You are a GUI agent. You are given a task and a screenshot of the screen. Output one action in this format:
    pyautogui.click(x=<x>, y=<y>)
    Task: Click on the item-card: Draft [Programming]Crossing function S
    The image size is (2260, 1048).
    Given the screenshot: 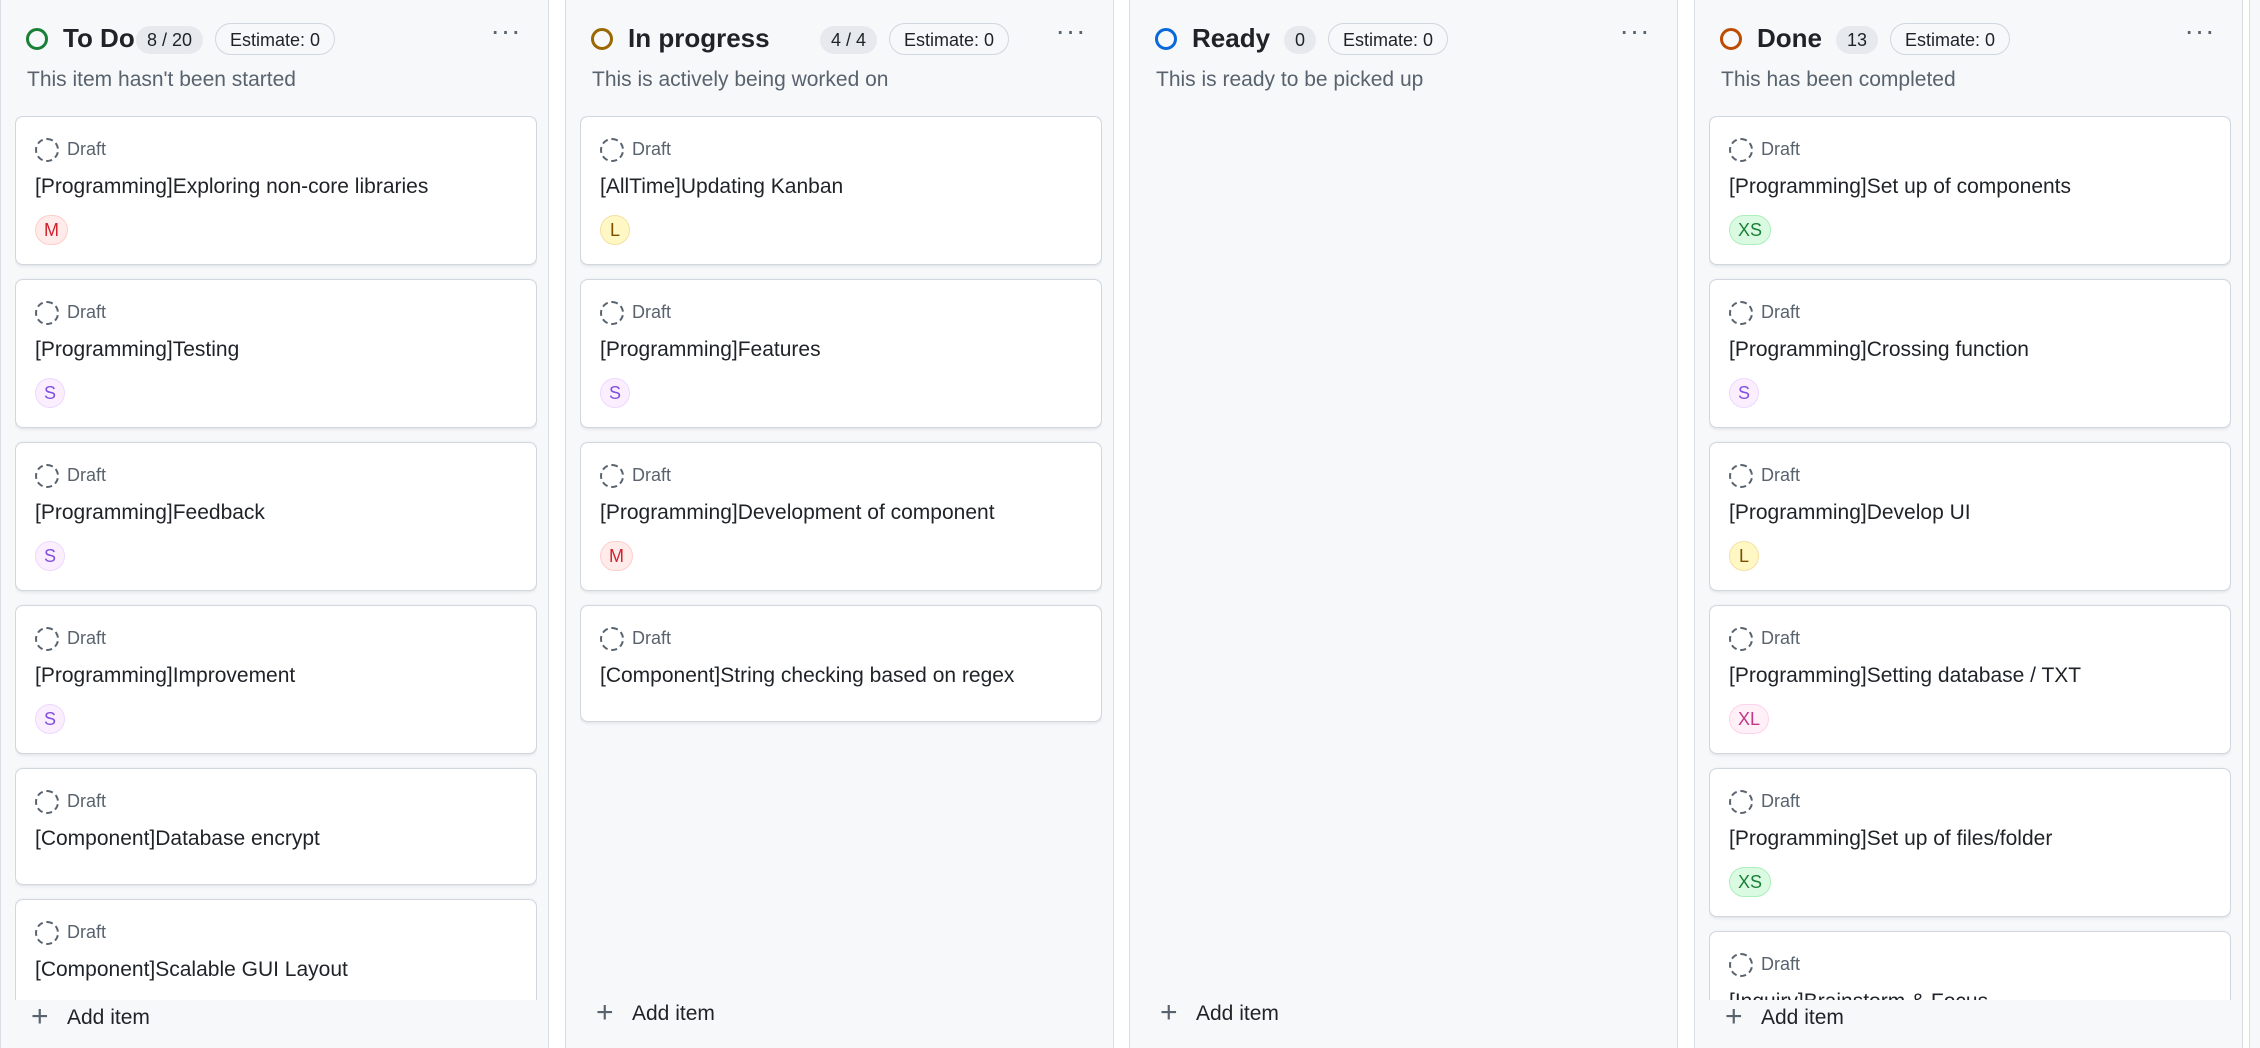 What is the action you would take?
    pyautogui.click(x=1970, y=353)
    